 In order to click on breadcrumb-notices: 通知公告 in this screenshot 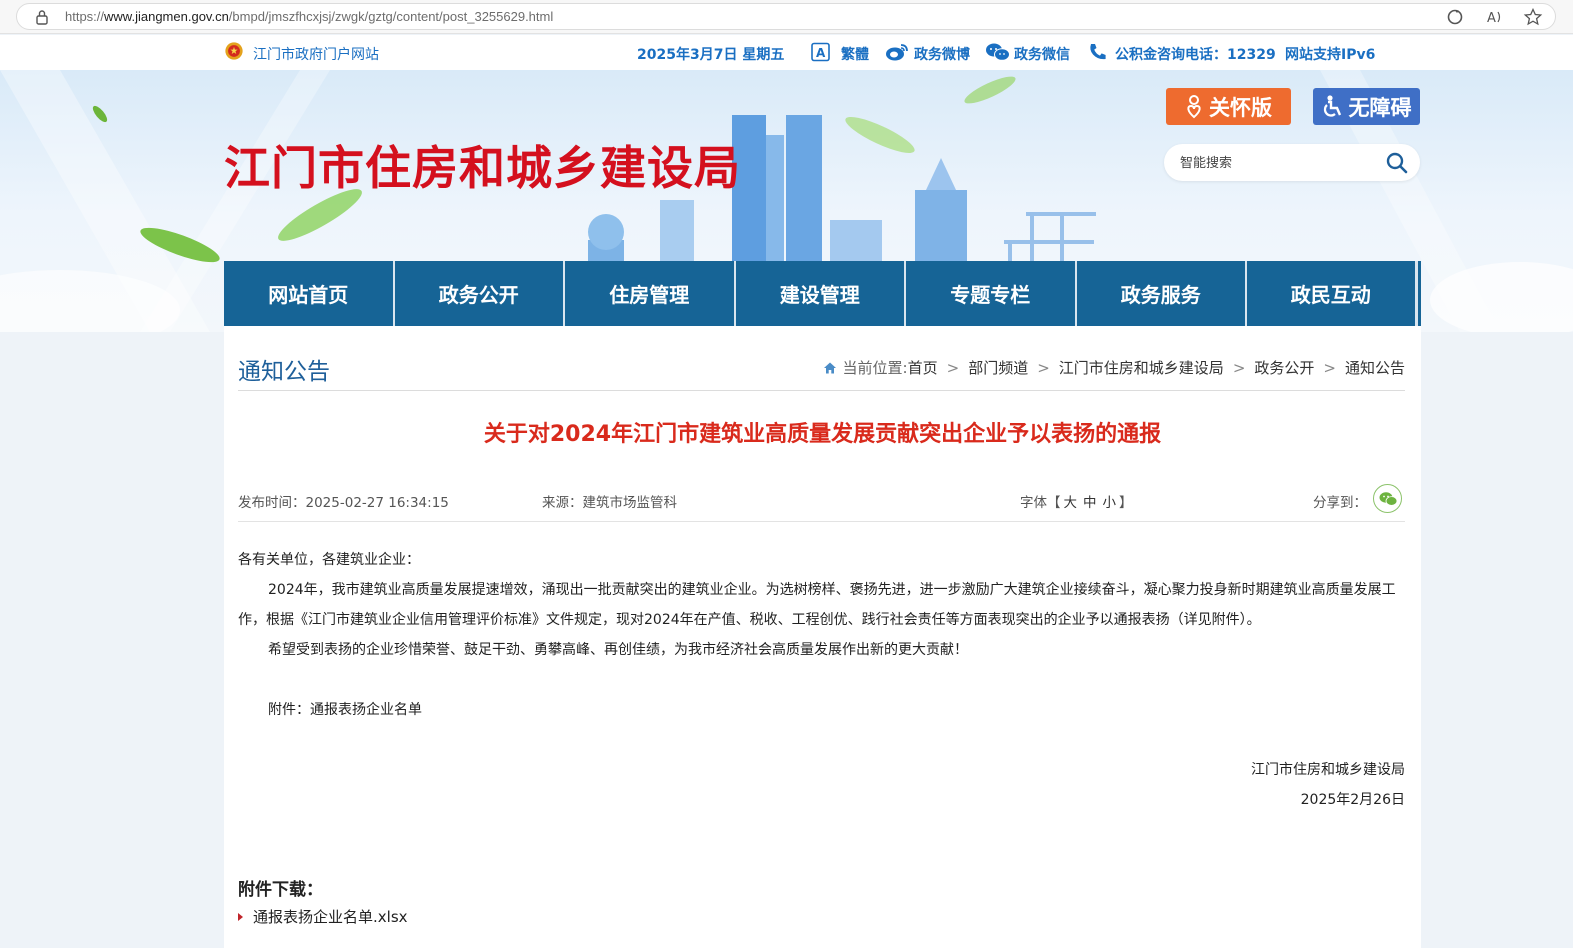, I will do `click(1375, 367)`.